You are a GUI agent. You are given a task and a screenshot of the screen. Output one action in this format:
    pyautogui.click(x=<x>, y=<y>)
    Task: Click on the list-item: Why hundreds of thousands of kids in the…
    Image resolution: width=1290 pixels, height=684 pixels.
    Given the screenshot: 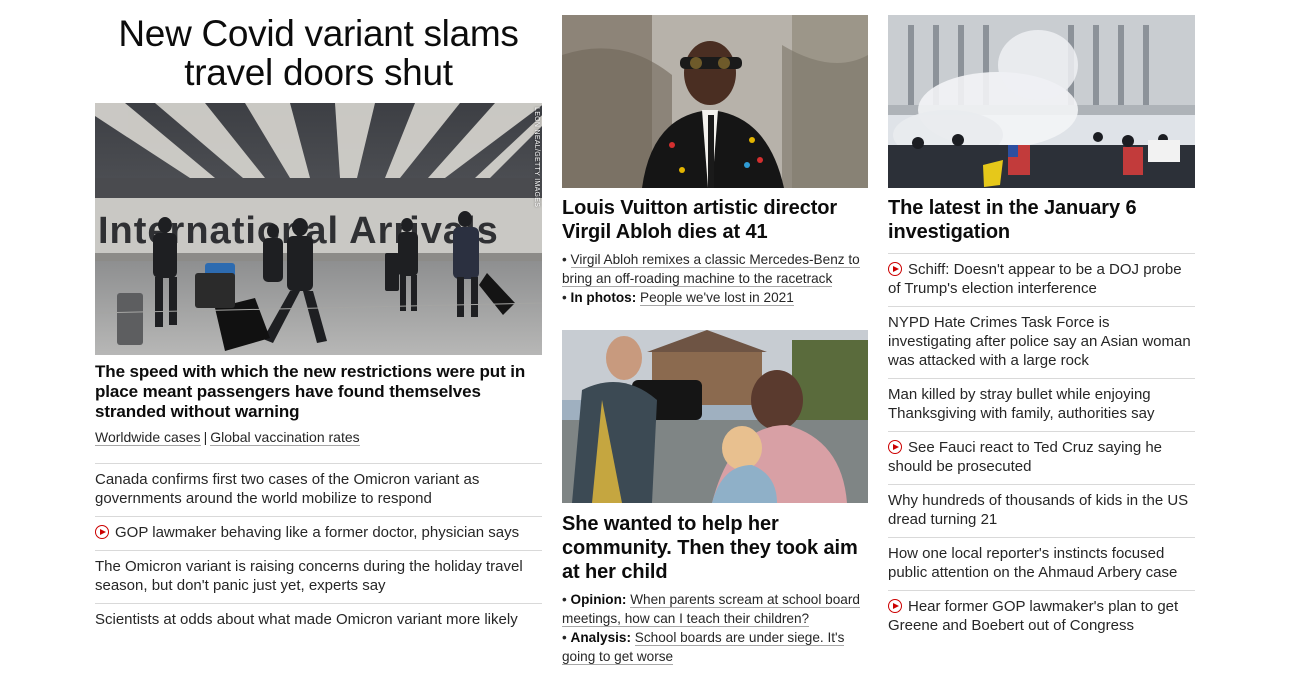 What is the action you would take?
    pyautogui.click(x=1041, y=510)
    